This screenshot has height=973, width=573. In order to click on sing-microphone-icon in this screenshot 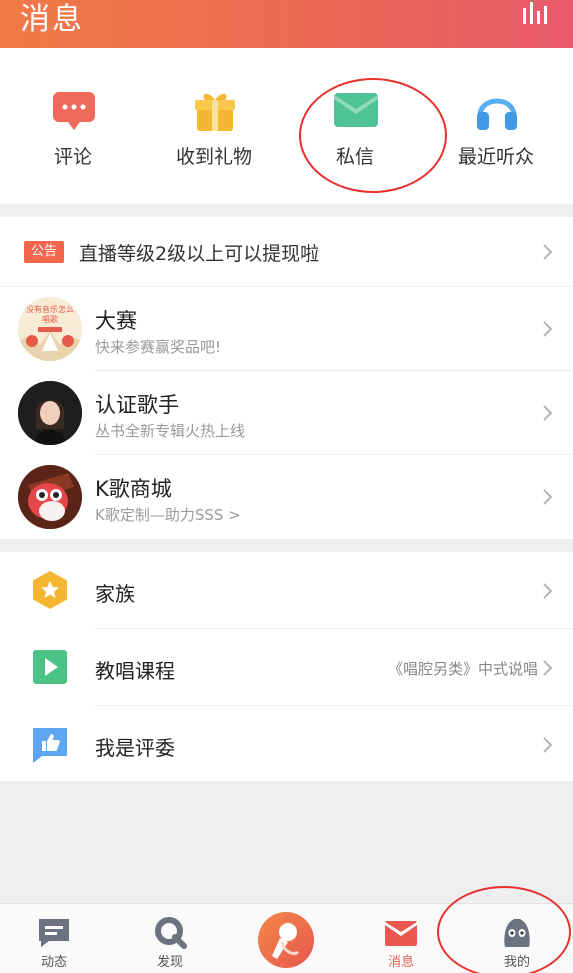, I will do `click(286, 941)`.